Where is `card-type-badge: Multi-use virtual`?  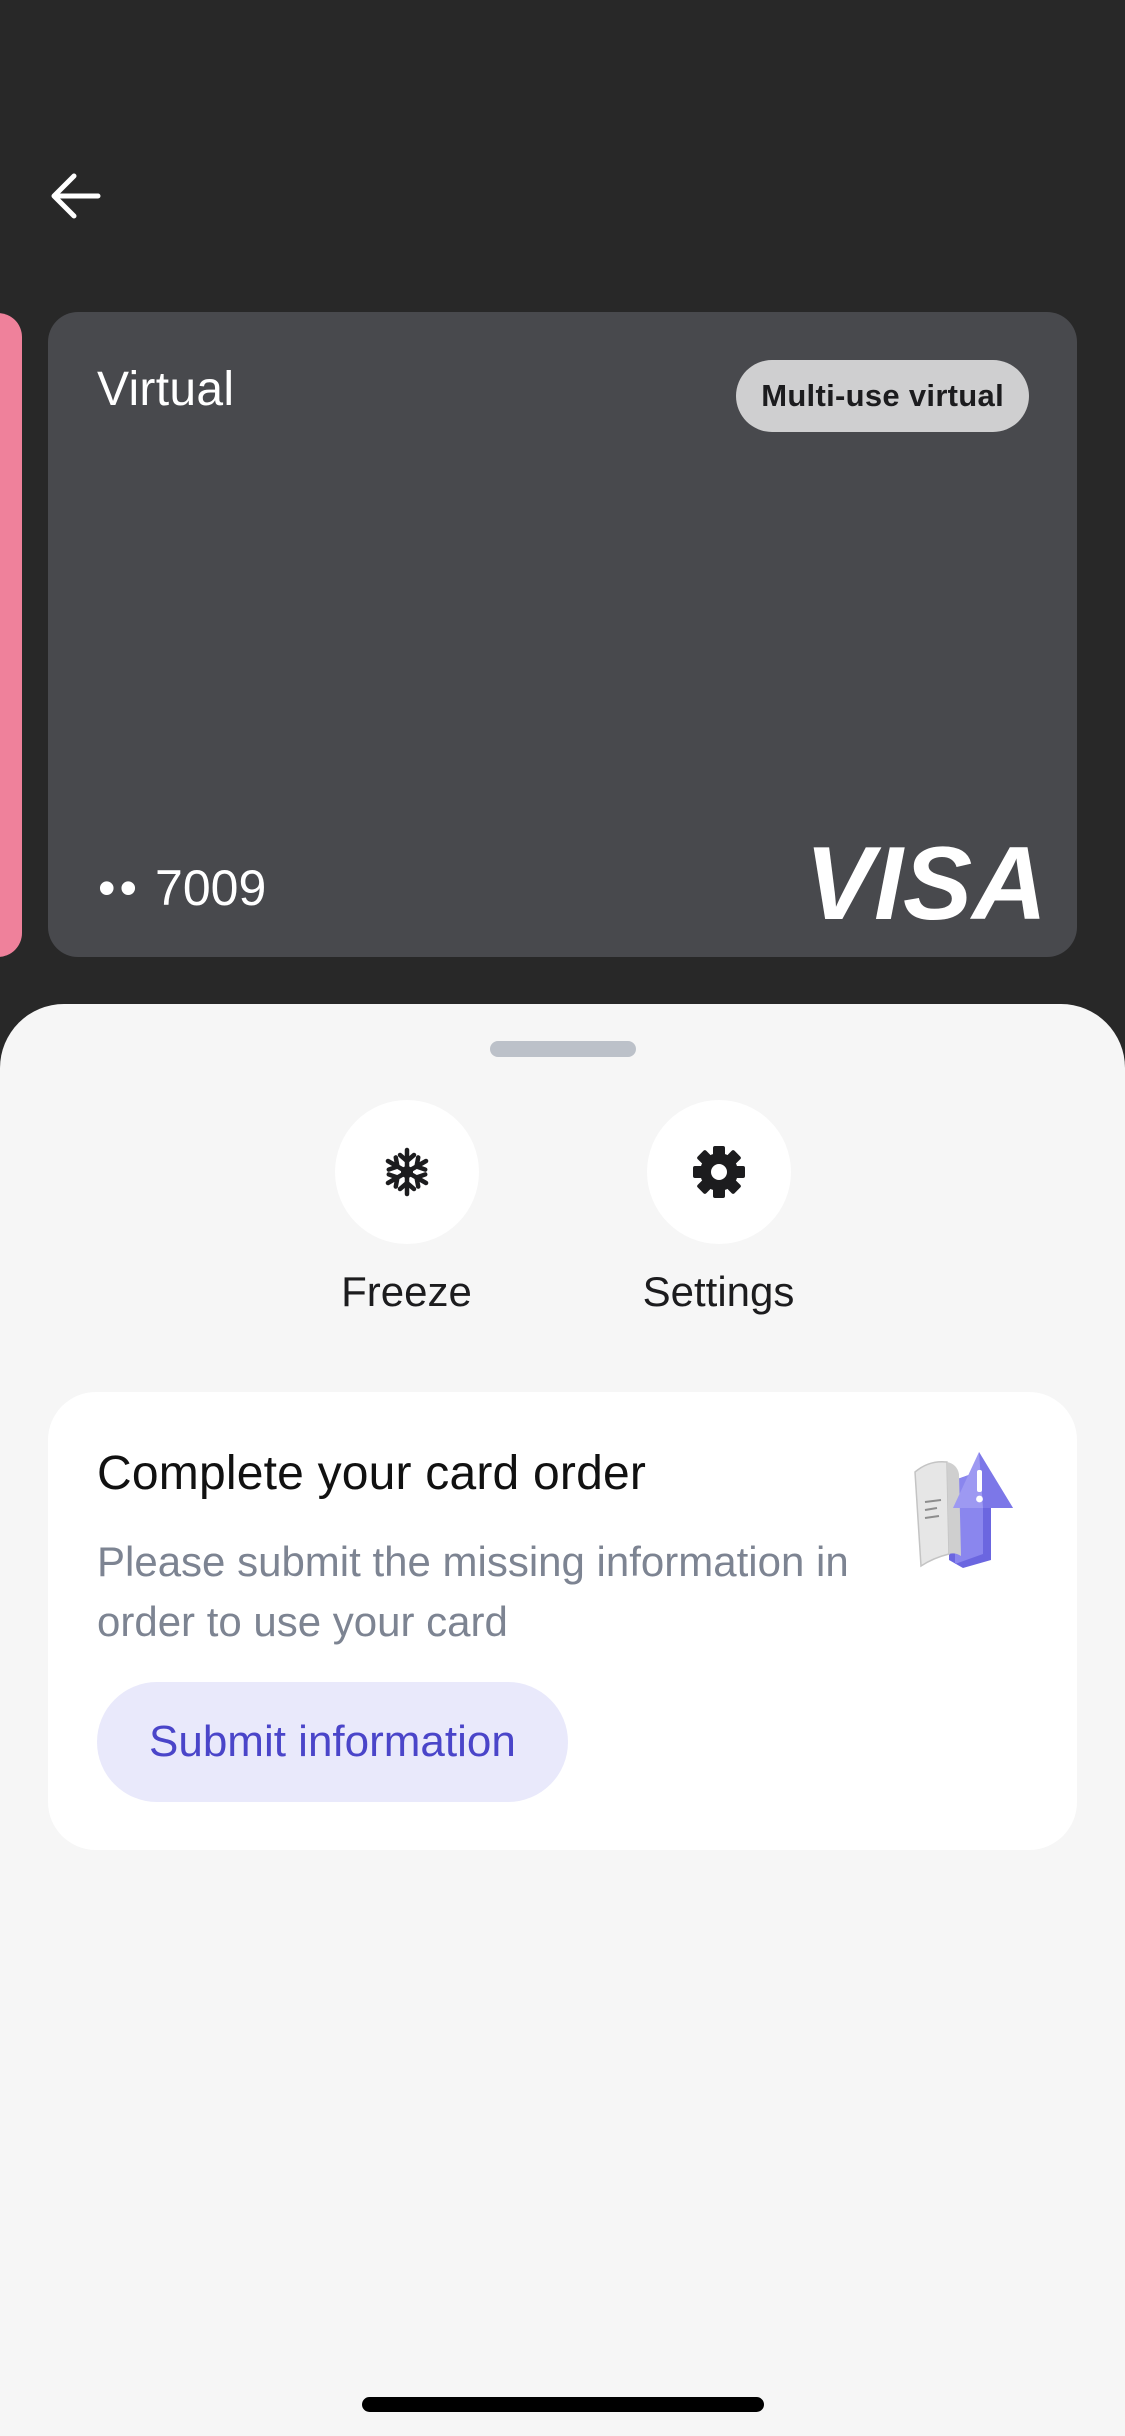
card-type-badge: Multi-use virtual is located at coordinates (882, 396).